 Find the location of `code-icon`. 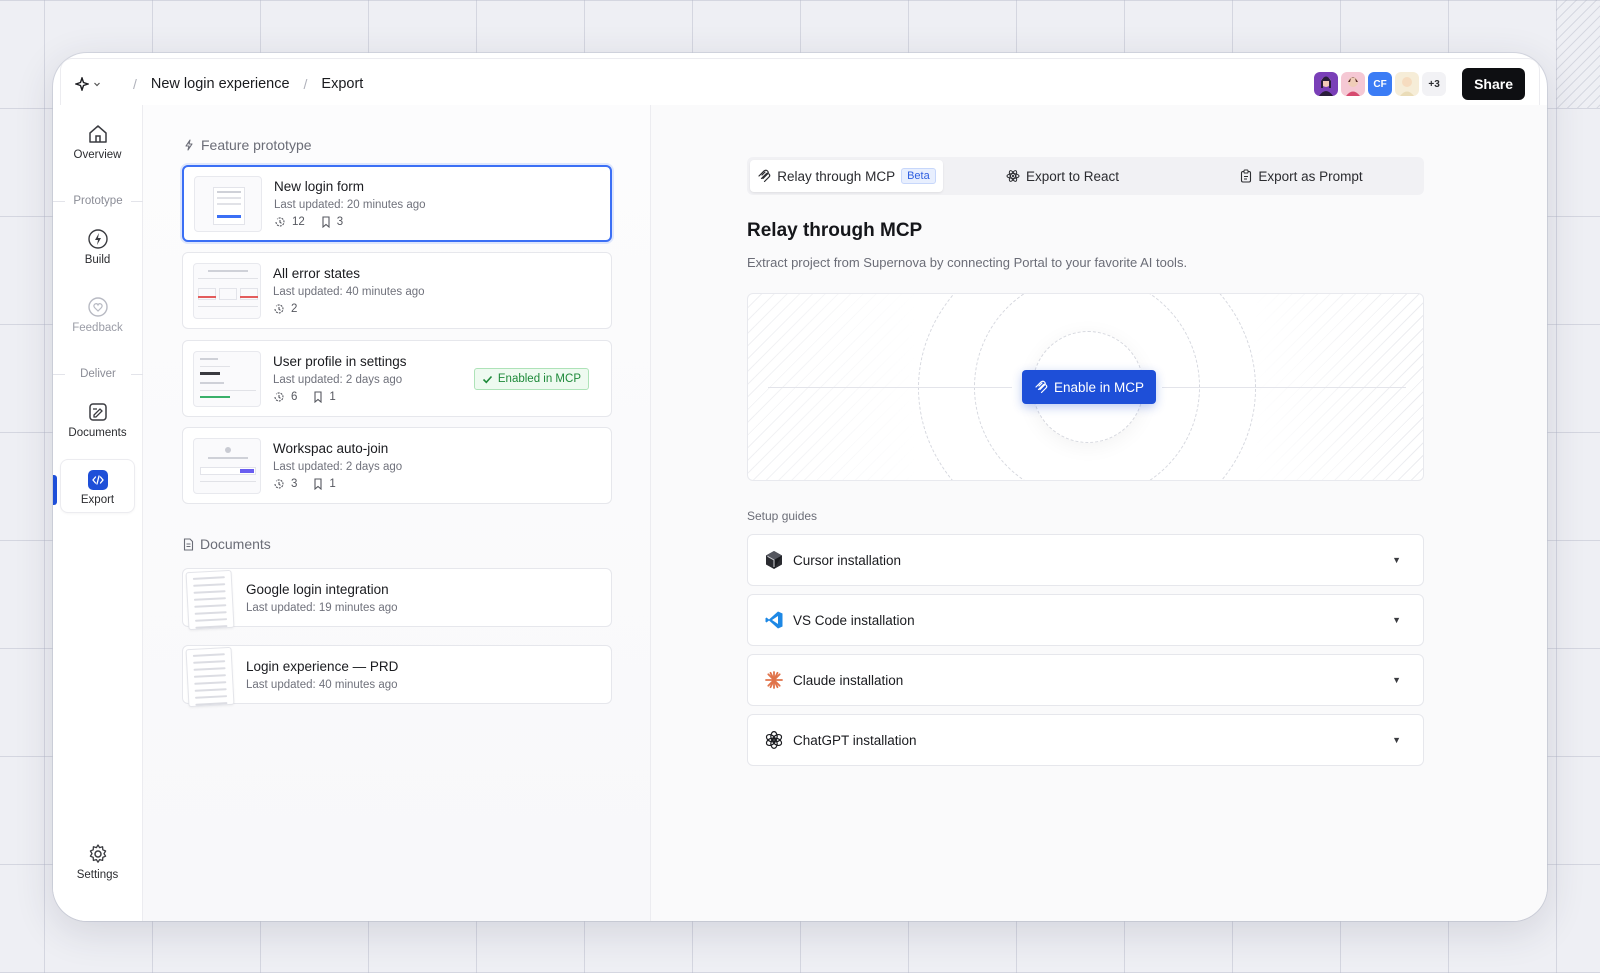

code-icon is located at coordinates (97, 480).